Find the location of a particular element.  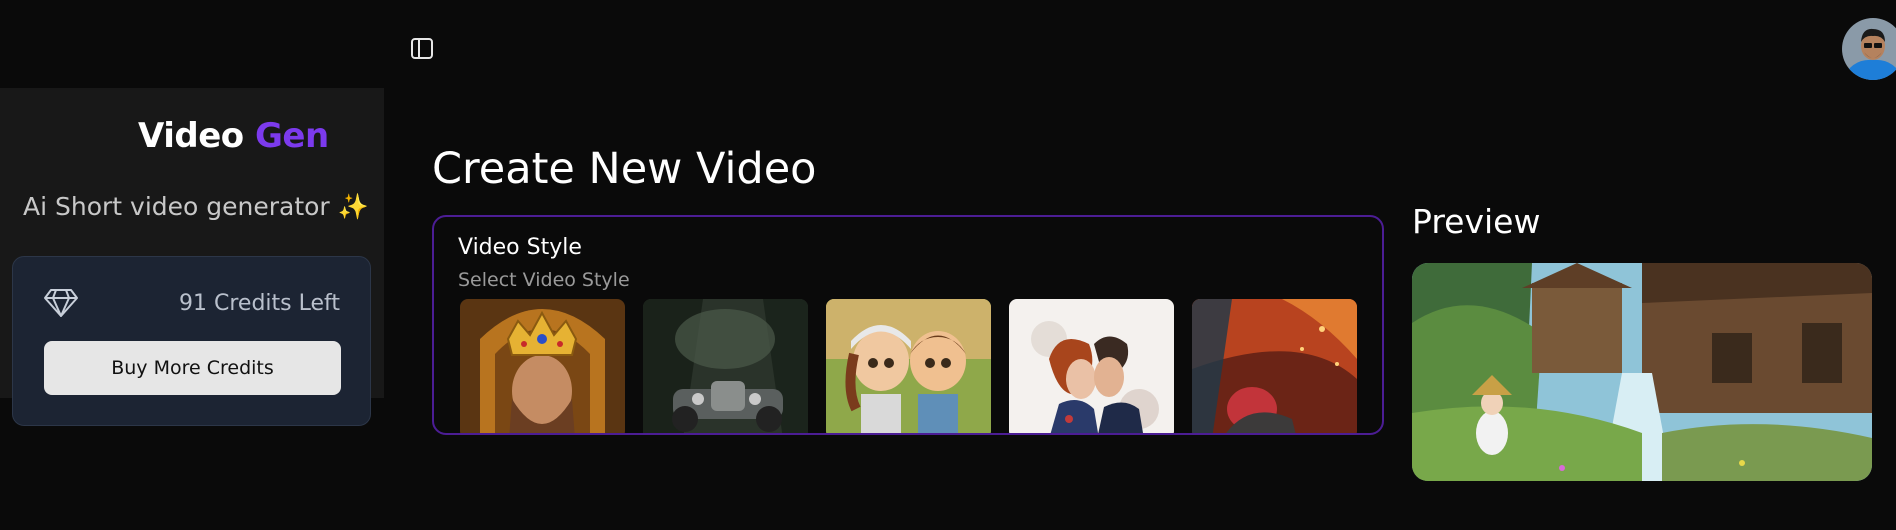

style-options is located at coordinates (908, 366).